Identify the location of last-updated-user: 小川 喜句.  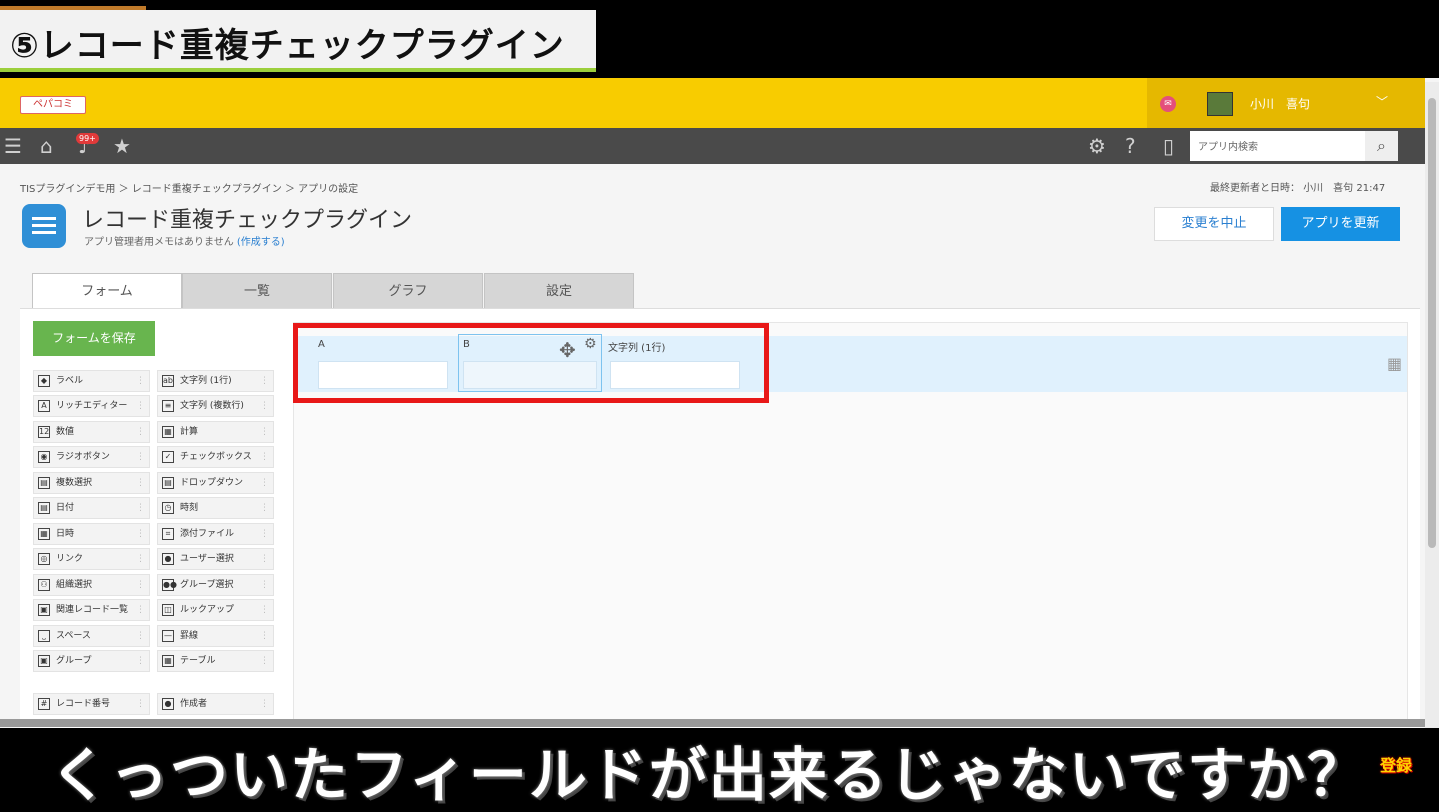
(1328, 188).